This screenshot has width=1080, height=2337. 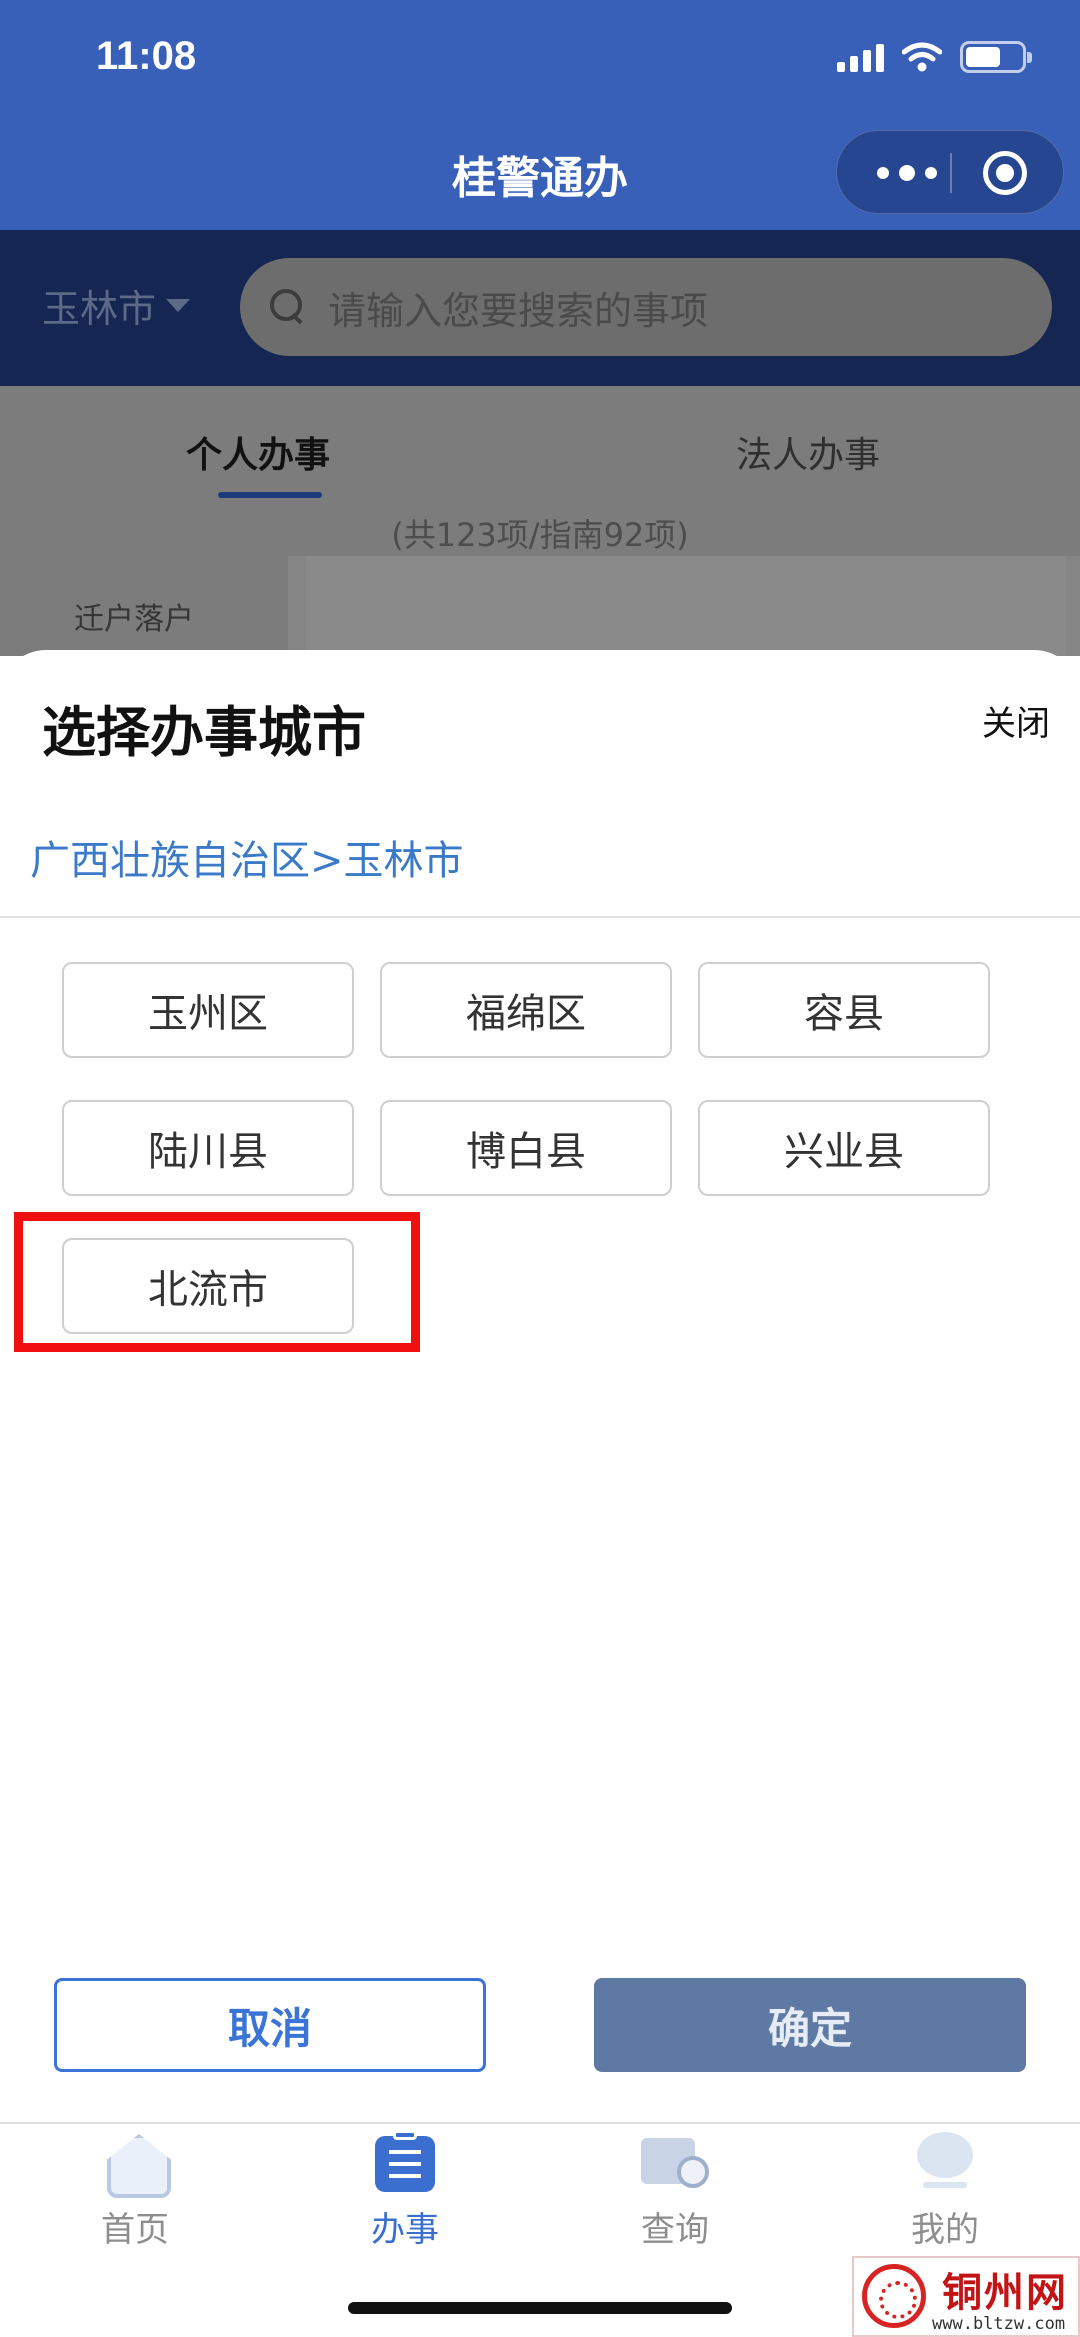 I want to click on city-option-luchuan: 陆川县, so click(x=208, y=1148).